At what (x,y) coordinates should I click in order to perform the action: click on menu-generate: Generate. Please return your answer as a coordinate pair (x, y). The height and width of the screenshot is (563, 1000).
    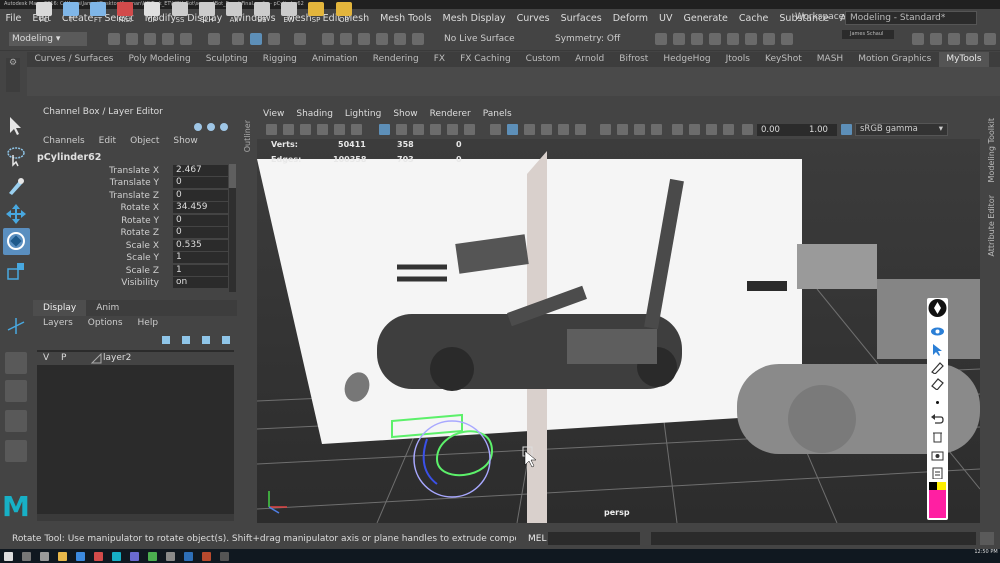
    Looking at the image, I should click on (705, 18).